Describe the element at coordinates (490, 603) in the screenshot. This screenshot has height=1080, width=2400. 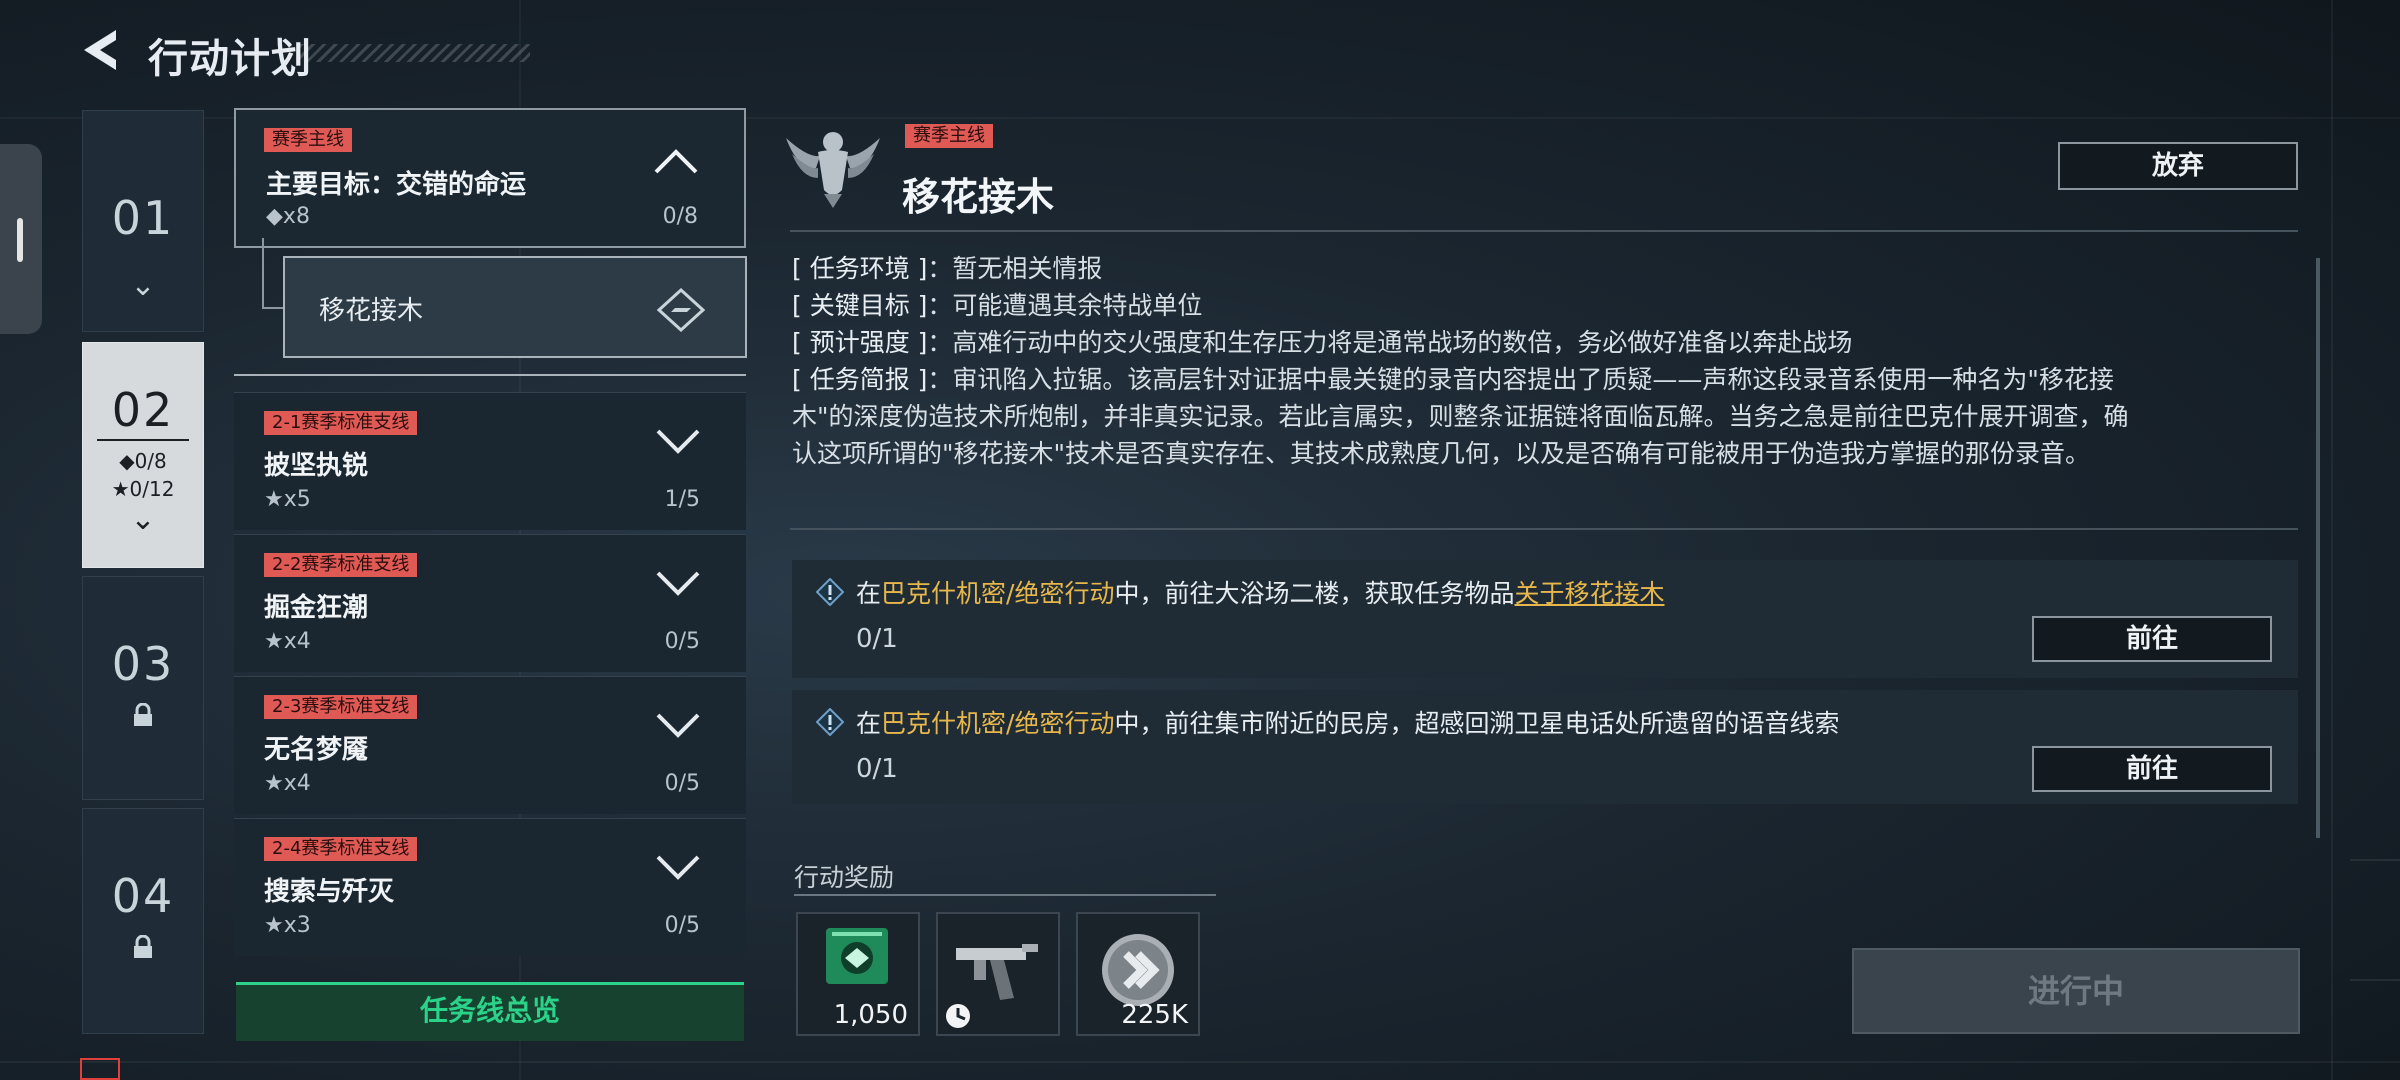
I see `branch-task-card: 2-2赛季标准支线 掘金狂潮 ★x4 0/5` at that location.